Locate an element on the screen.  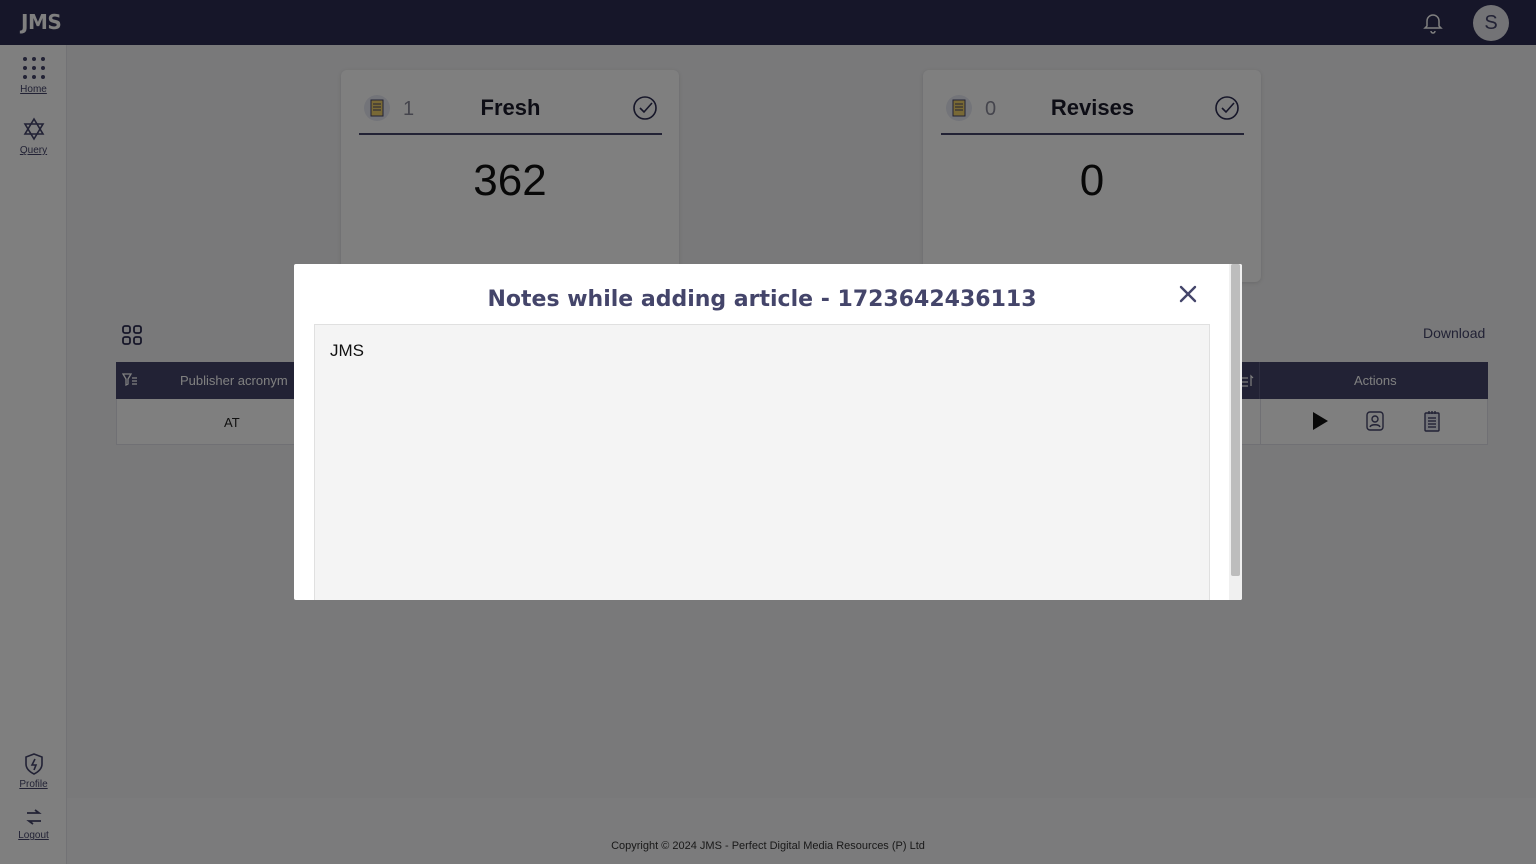
notes-text: JMS is located at coordinates (347, 350).